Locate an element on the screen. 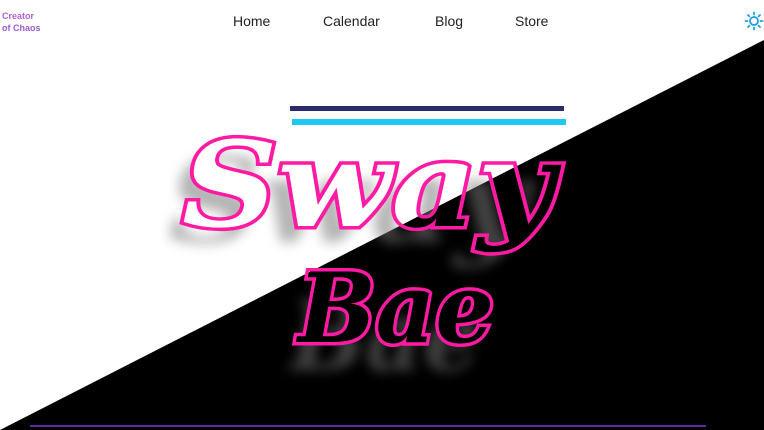 The width and height of the screenshot is (764, 430). bottom-divider is located at coordinates (368, 426).